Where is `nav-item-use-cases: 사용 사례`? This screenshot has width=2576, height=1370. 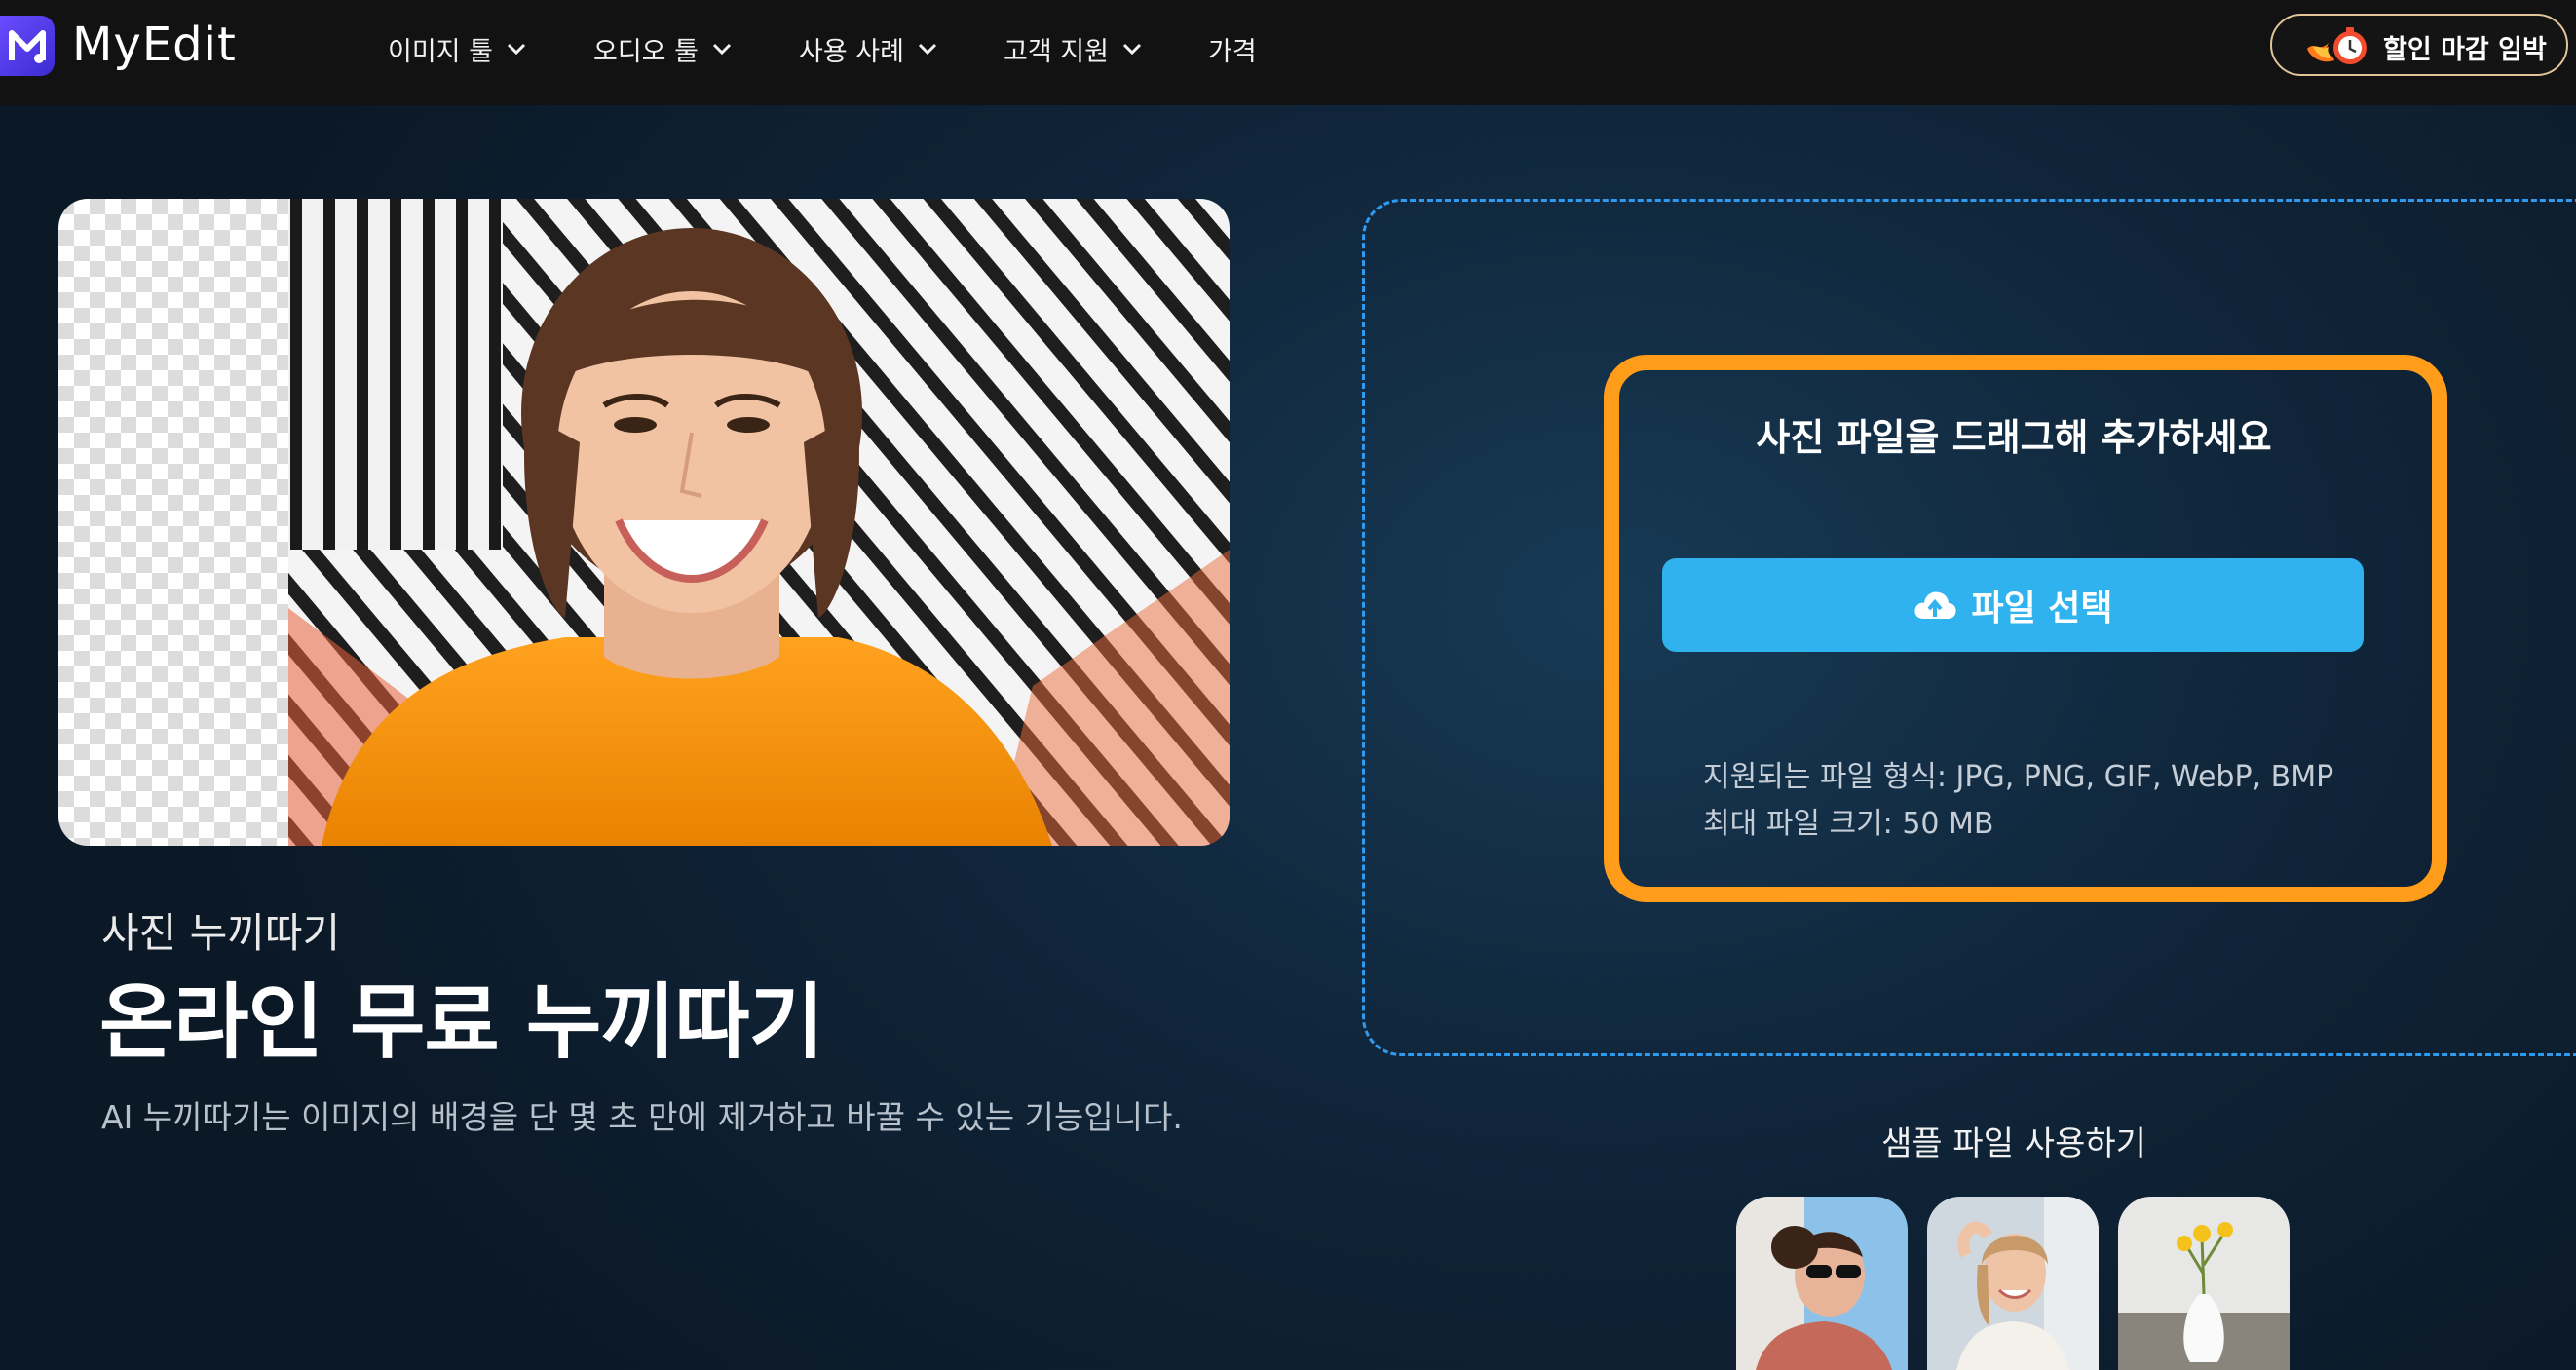 nav-item-use-cases: 사용 사례 is located at coordinates (868, 48).